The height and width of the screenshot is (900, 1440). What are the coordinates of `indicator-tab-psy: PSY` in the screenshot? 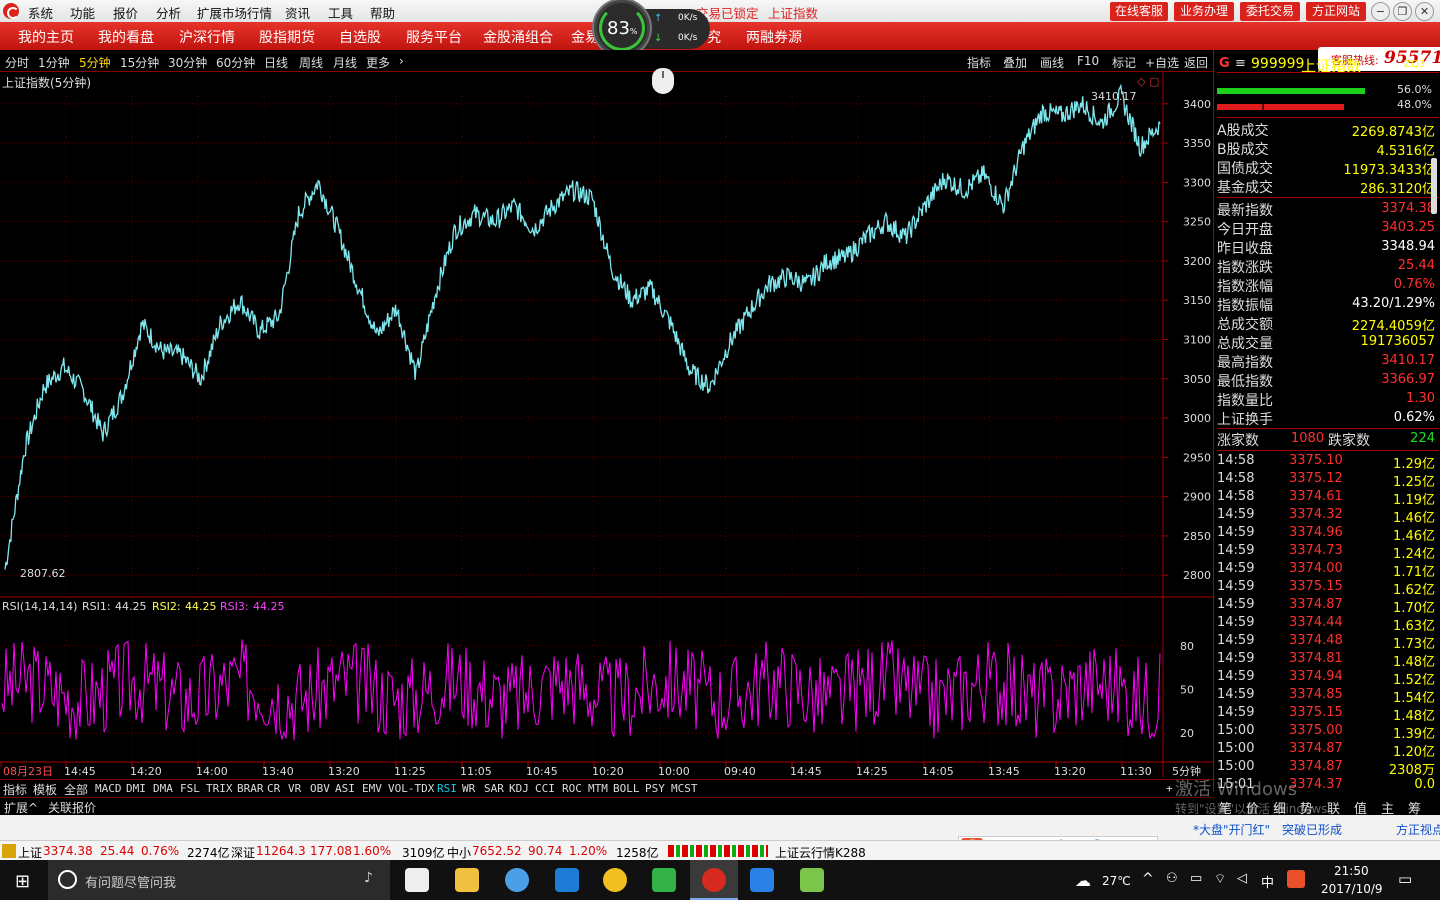 It's located at (655, 788).